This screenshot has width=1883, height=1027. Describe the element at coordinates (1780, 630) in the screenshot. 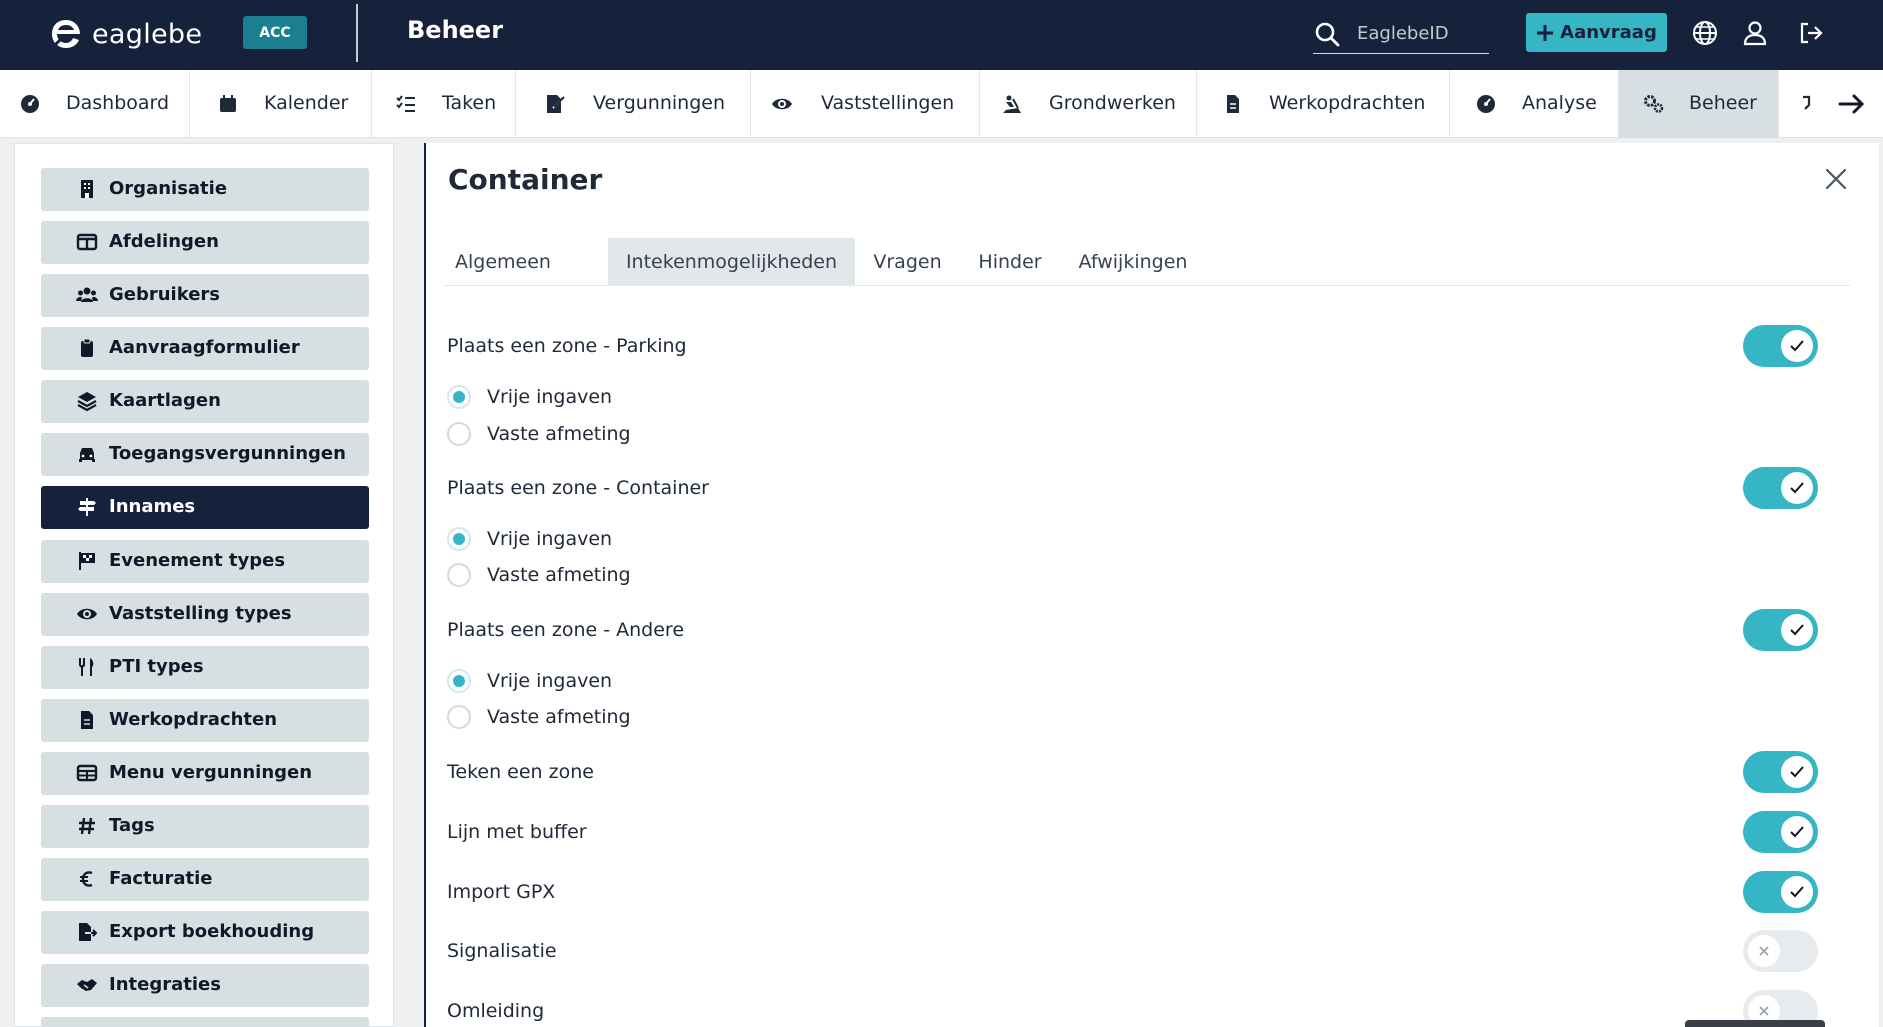

I see `zone-andere-toggle` at that location.